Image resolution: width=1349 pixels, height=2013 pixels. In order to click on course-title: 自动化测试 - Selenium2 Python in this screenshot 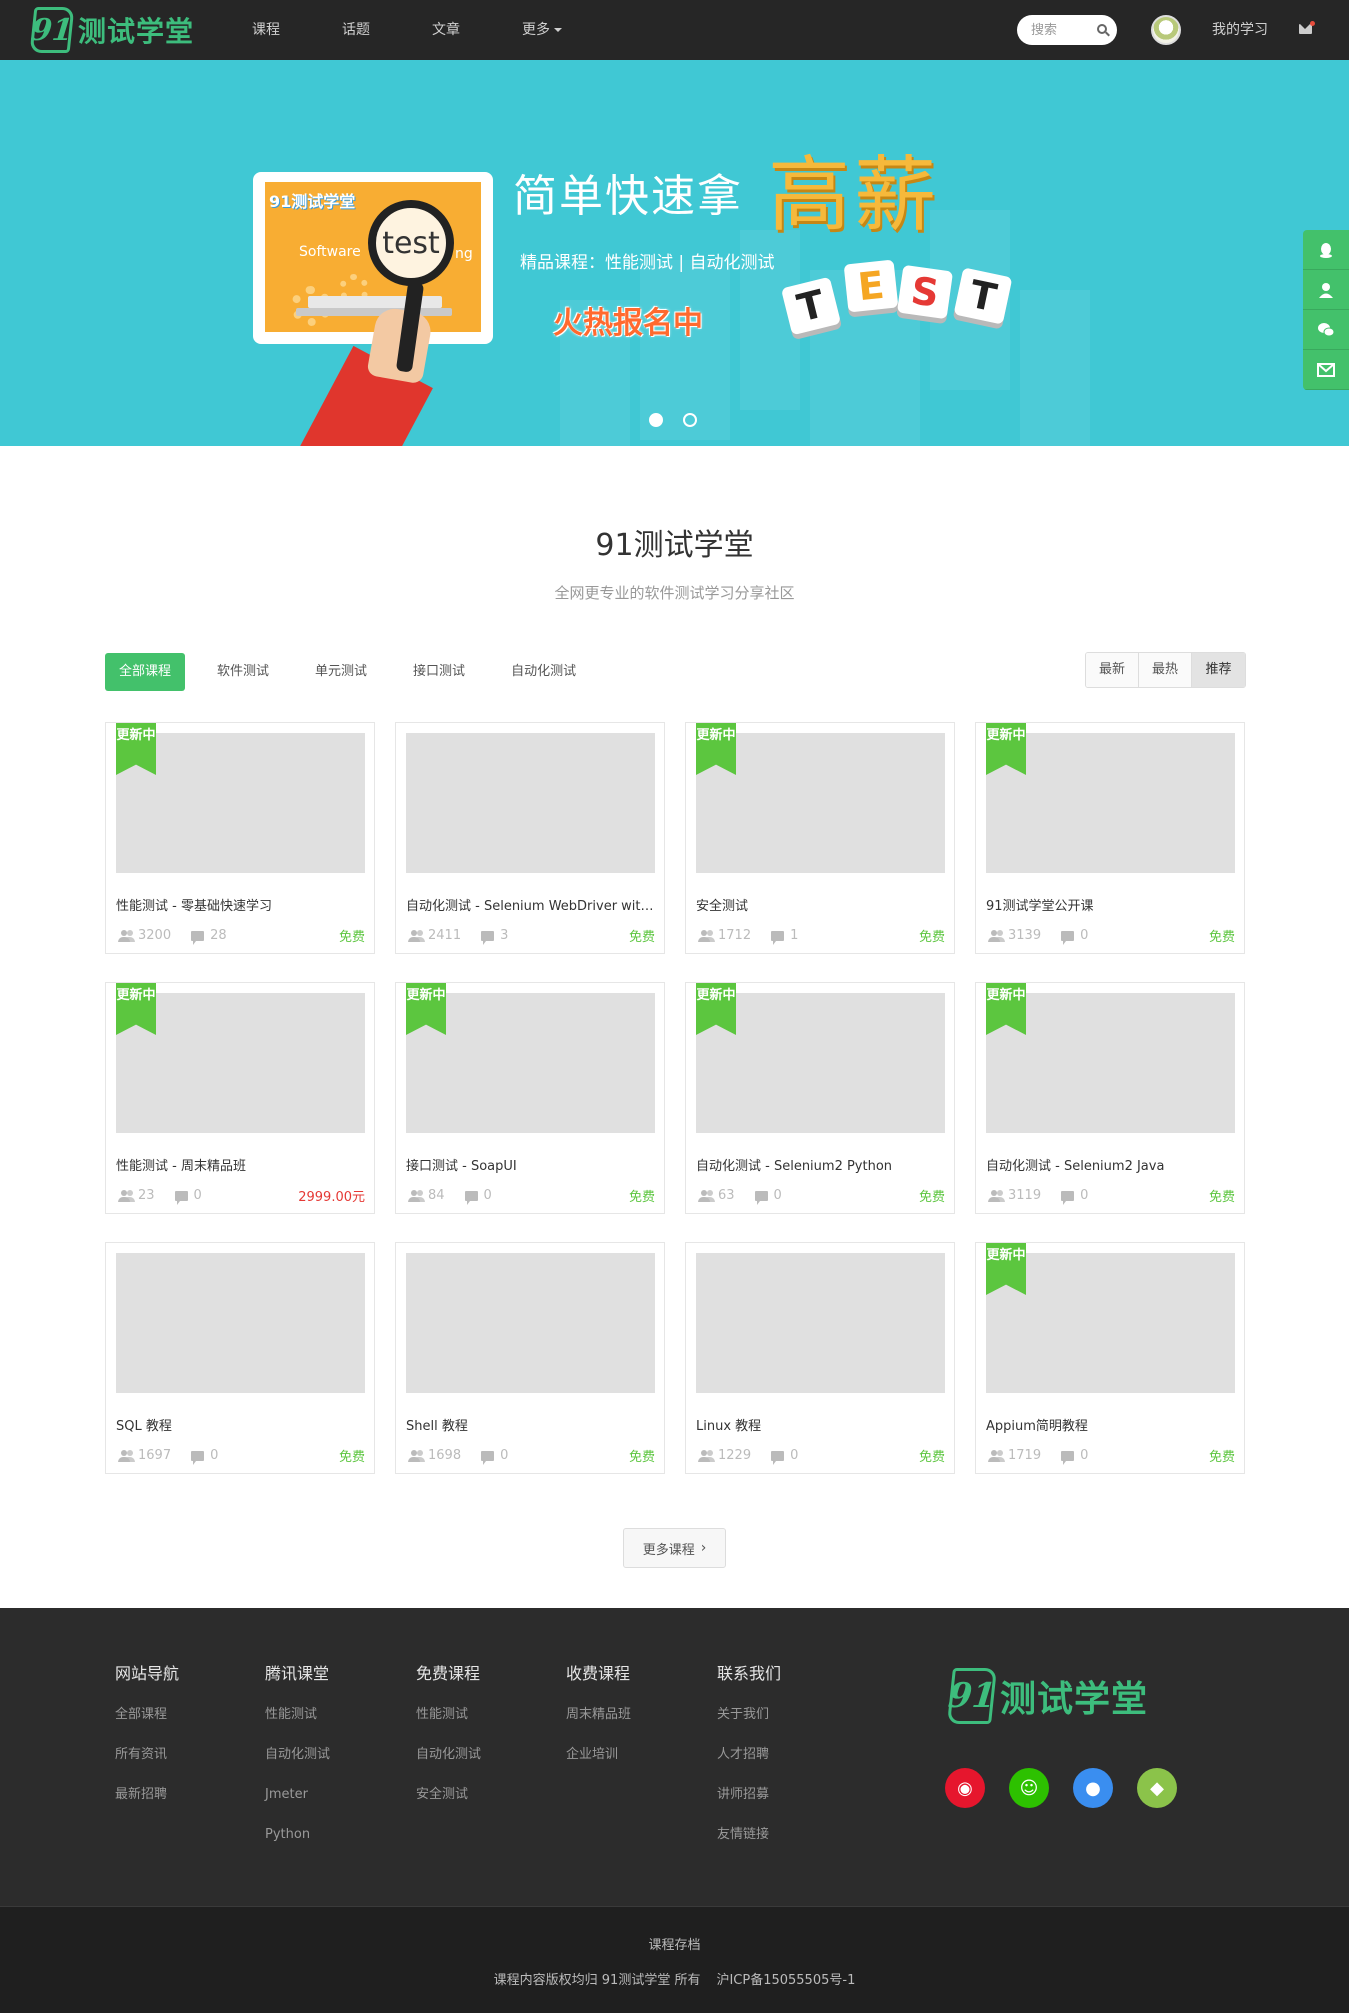, I will do `click(820, 1164)`.